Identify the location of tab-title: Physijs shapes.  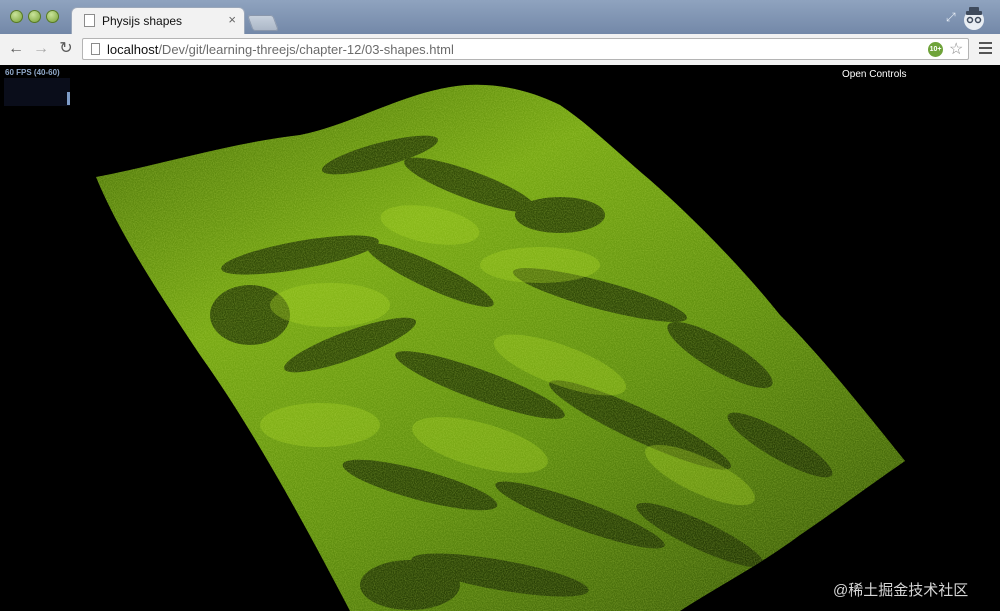
(142, 21).